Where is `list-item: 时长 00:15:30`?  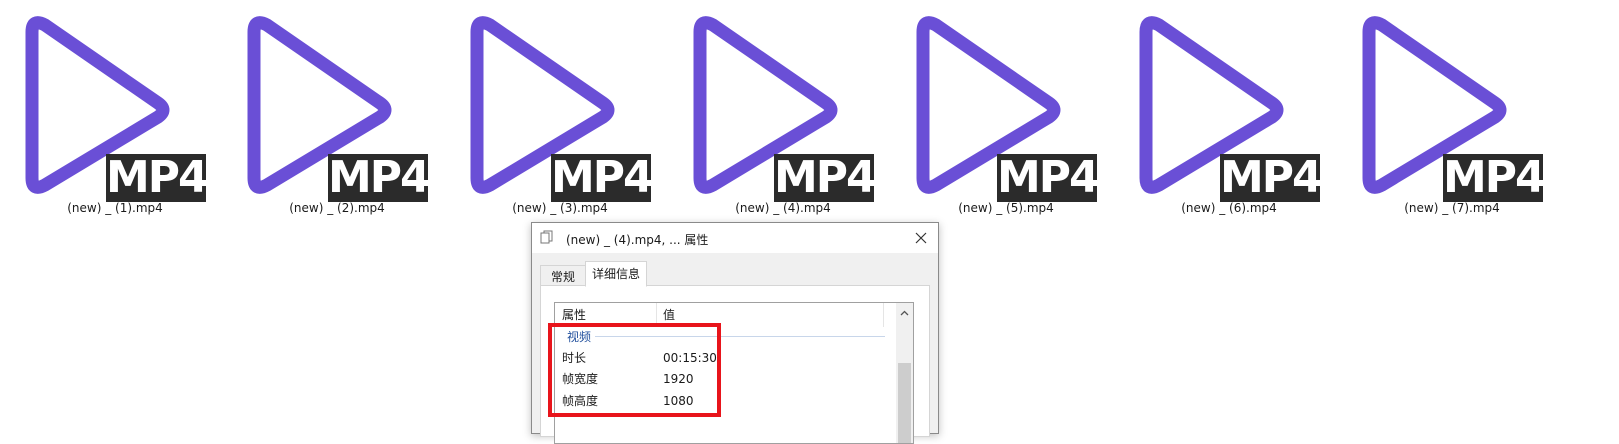
list-item: 时长 00:15:30 is located at coordinates (727, 358).